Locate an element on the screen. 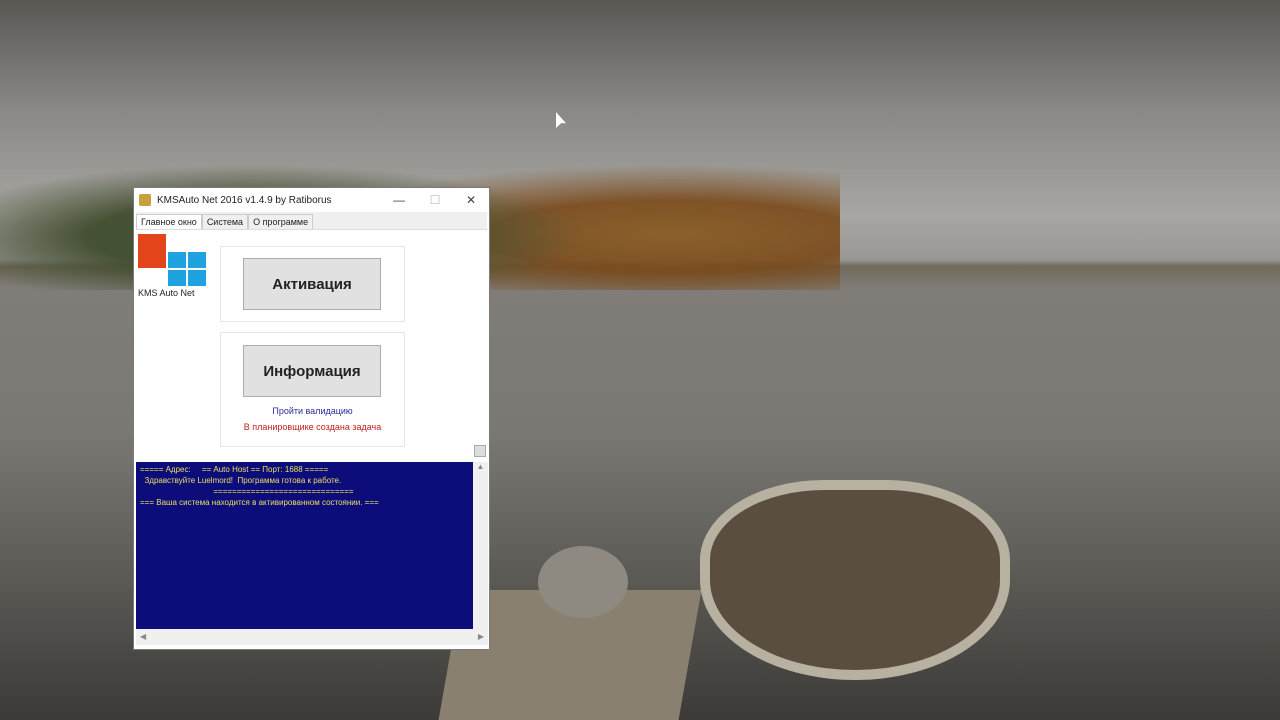  validation-link: Пройти валидацию is located at coordinates (312, 411).